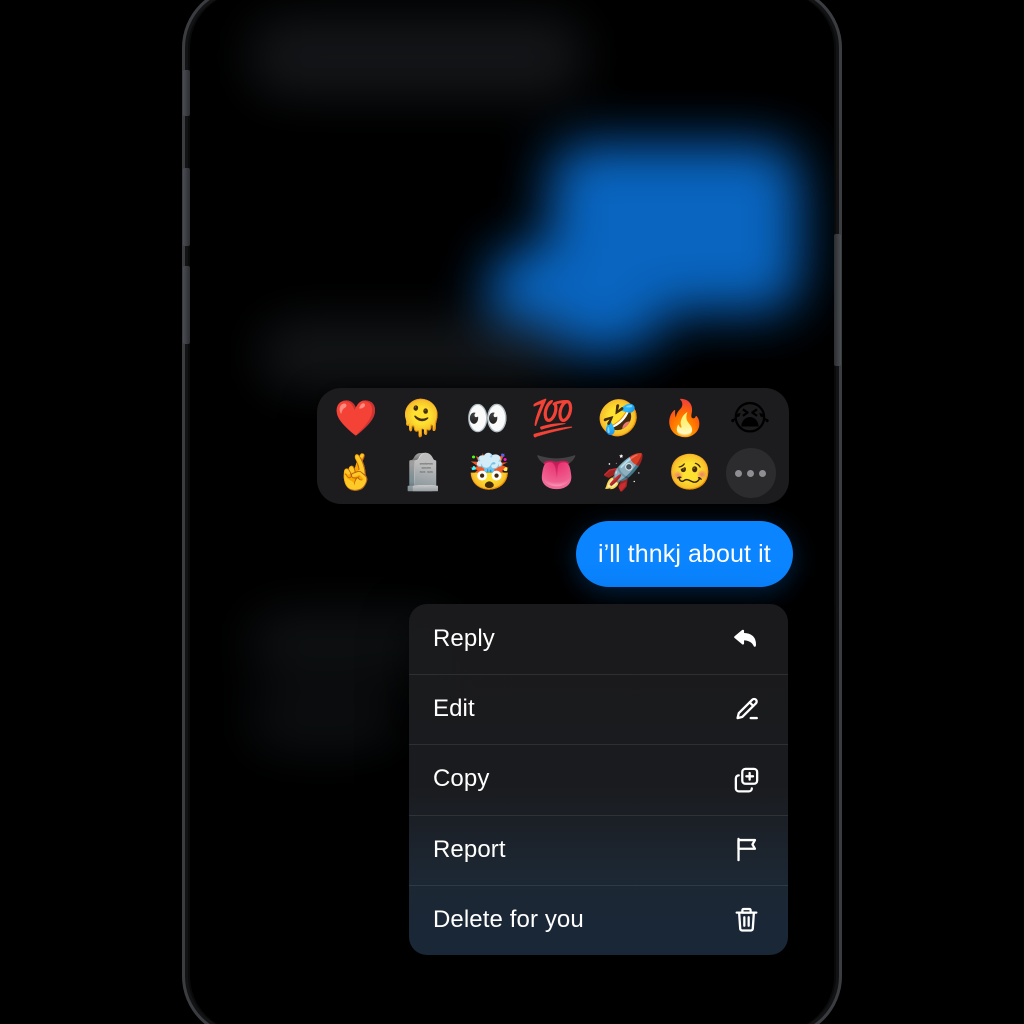 This screenshot has height=1024, width=1024. Describe the element at coordinates (508, 919) in the screenshot. I see `context-menu-label: Delete for you` at that location.